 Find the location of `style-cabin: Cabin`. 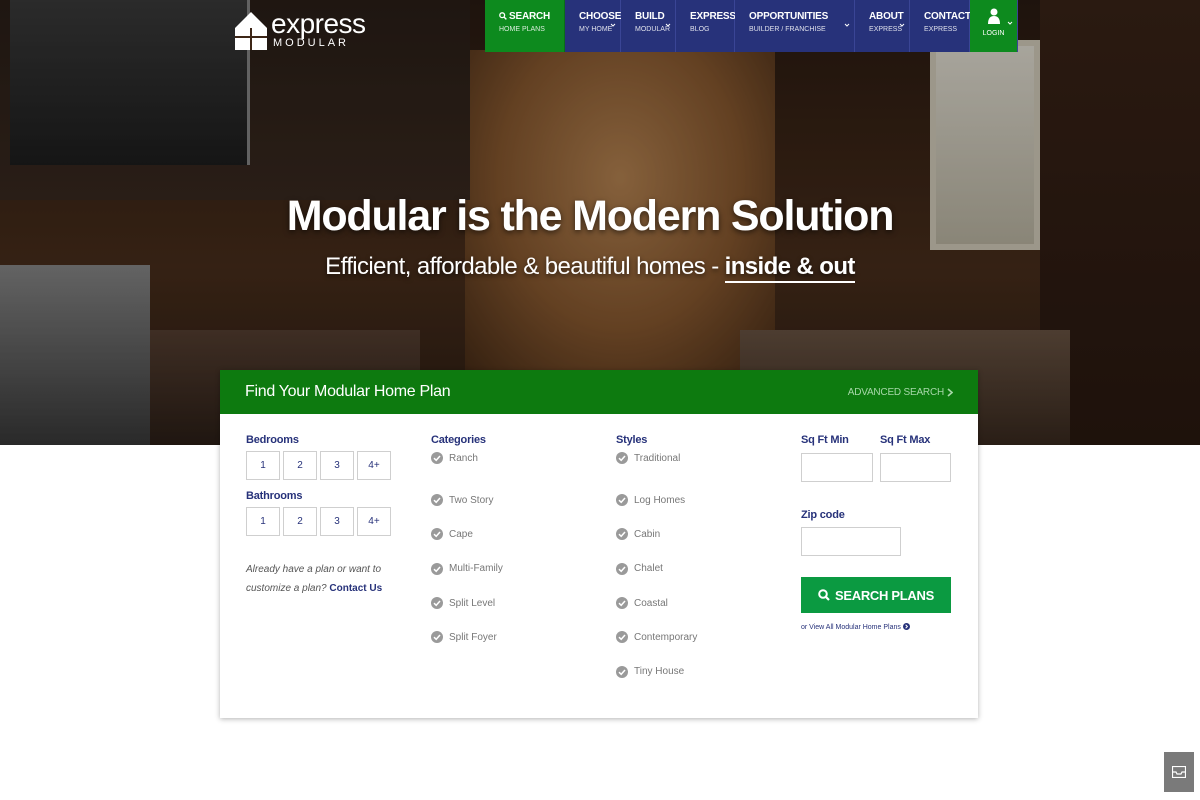

style-cabin: Cabin is located at coordinates (656, 534).